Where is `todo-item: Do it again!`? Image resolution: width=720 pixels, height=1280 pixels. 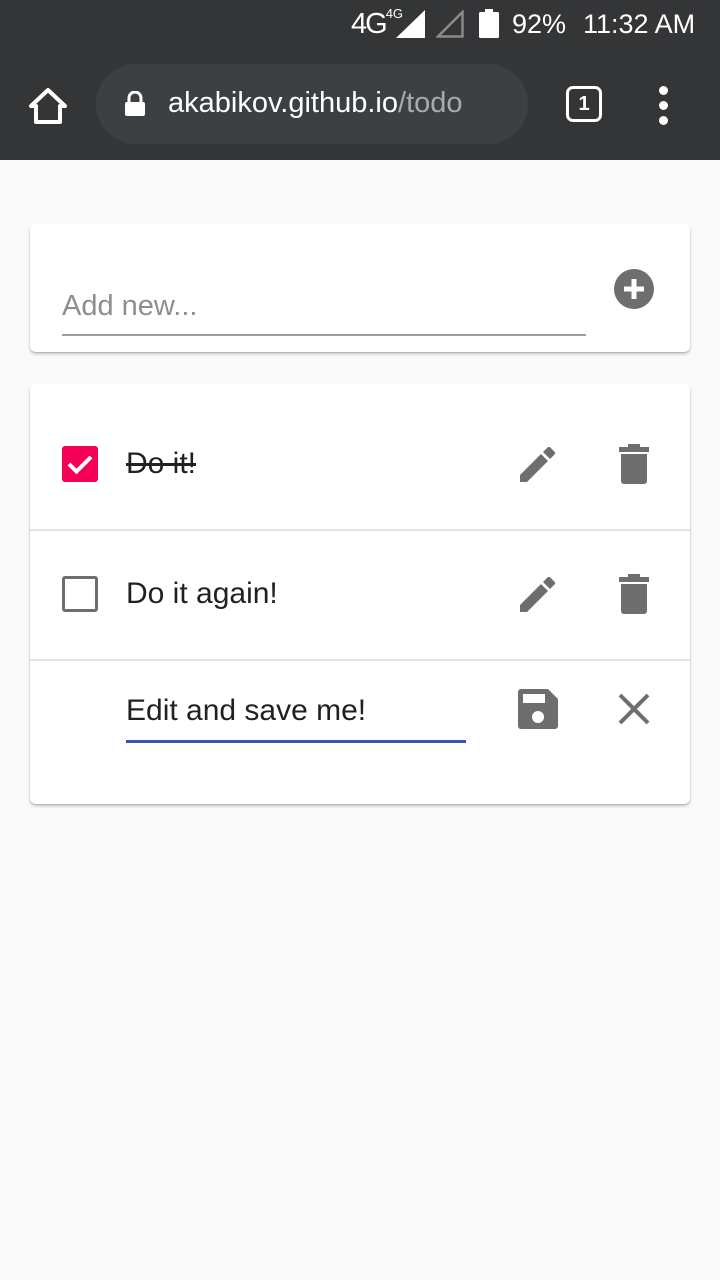
todo-item: Do it again! is located at coordinates (360, 594).